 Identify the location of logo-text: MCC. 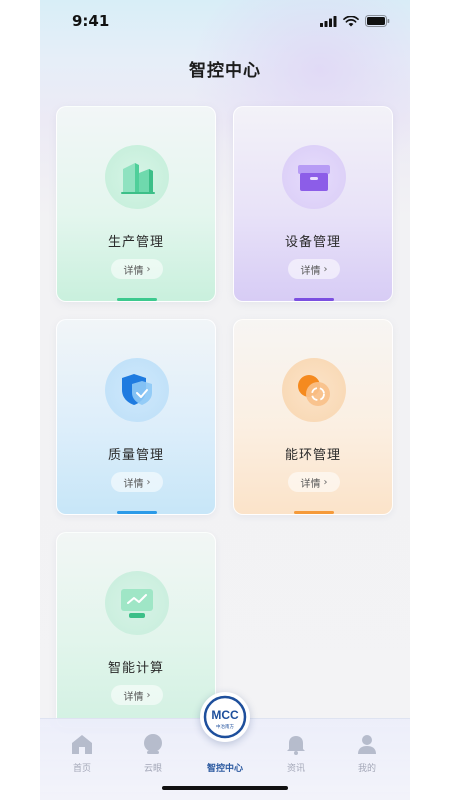
(225, 715).